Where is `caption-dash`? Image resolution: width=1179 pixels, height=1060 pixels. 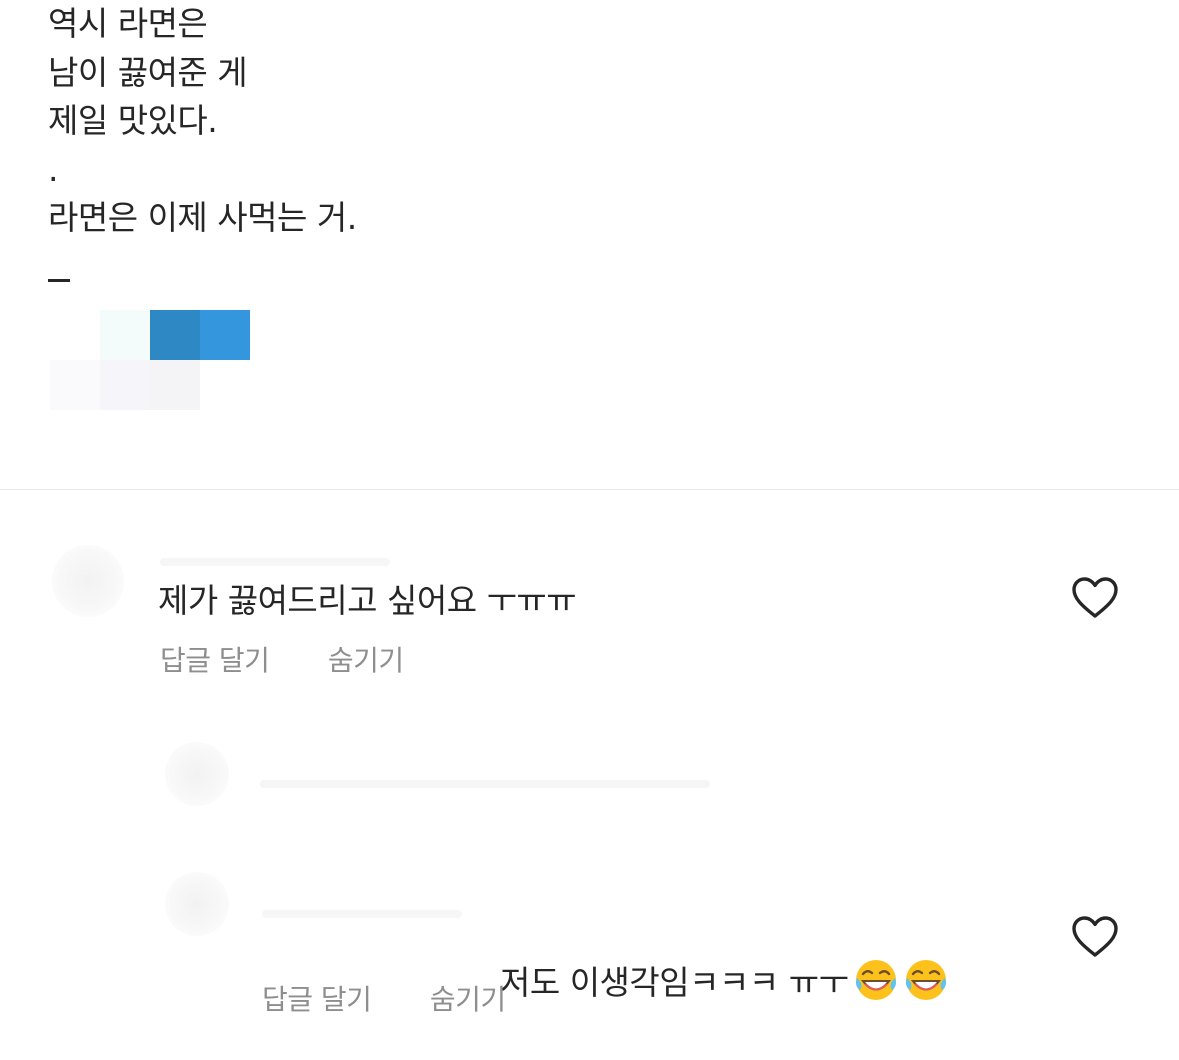
caption-dash is located at coordinates (59, 280).